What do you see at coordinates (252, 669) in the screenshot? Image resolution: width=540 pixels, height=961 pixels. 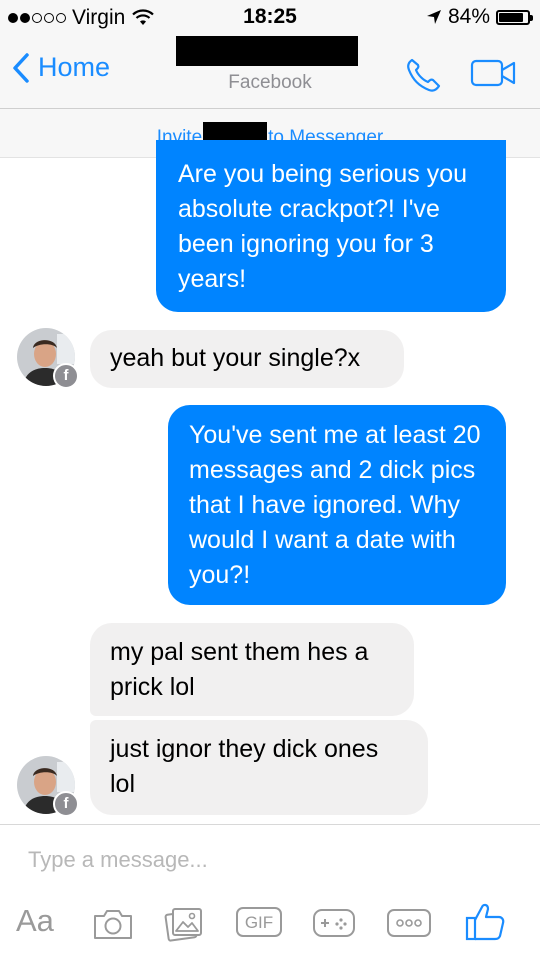 I see `message-bubble-incoming: my pal sent them hes a prick lol` at bounding box center [252, 669].